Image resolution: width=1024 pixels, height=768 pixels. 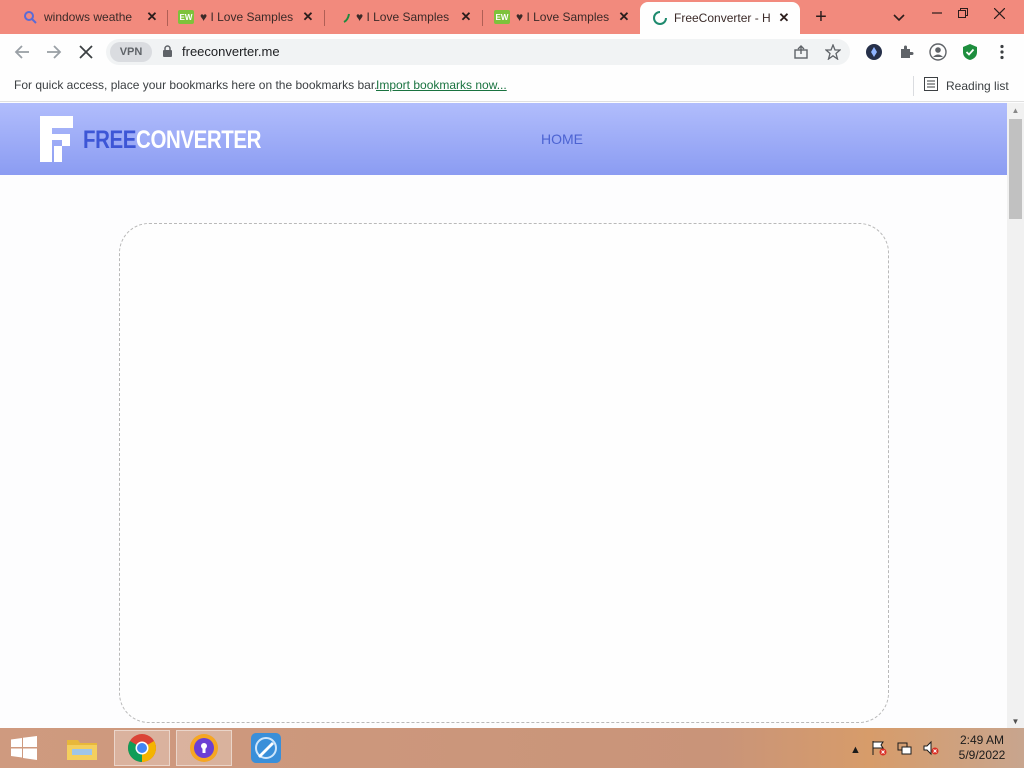 I want to click on search-icon, so click(x=30, y=17).